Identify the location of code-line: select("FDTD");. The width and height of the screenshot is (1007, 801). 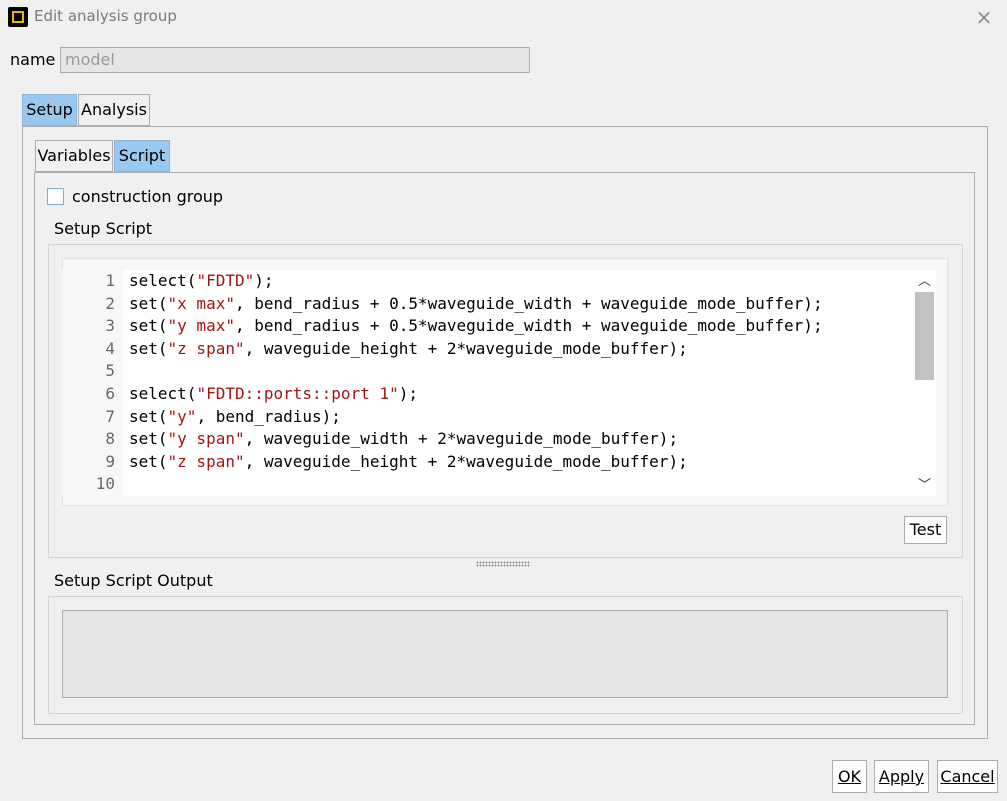
(521, 281).